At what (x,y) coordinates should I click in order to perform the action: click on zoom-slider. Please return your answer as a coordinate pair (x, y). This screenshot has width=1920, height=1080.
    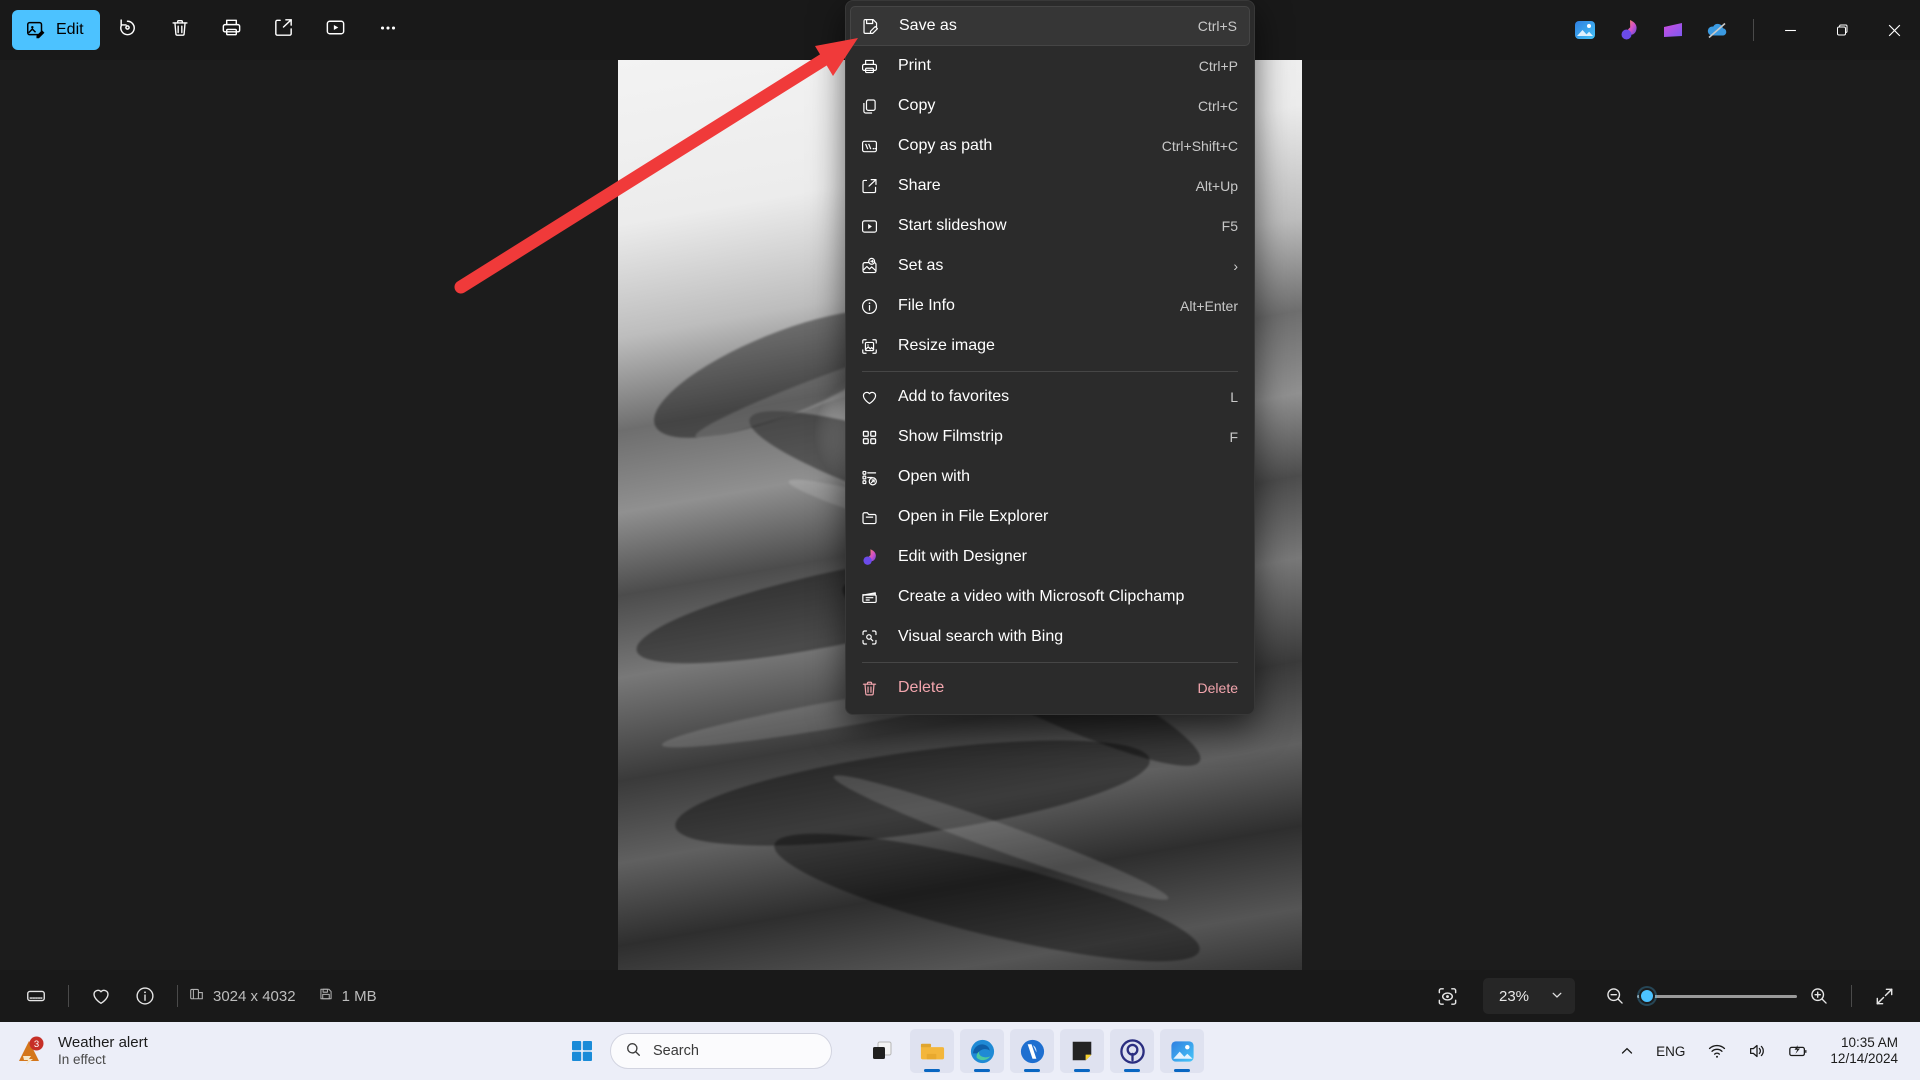
    Looking at the image, I should click on (1717, 996).